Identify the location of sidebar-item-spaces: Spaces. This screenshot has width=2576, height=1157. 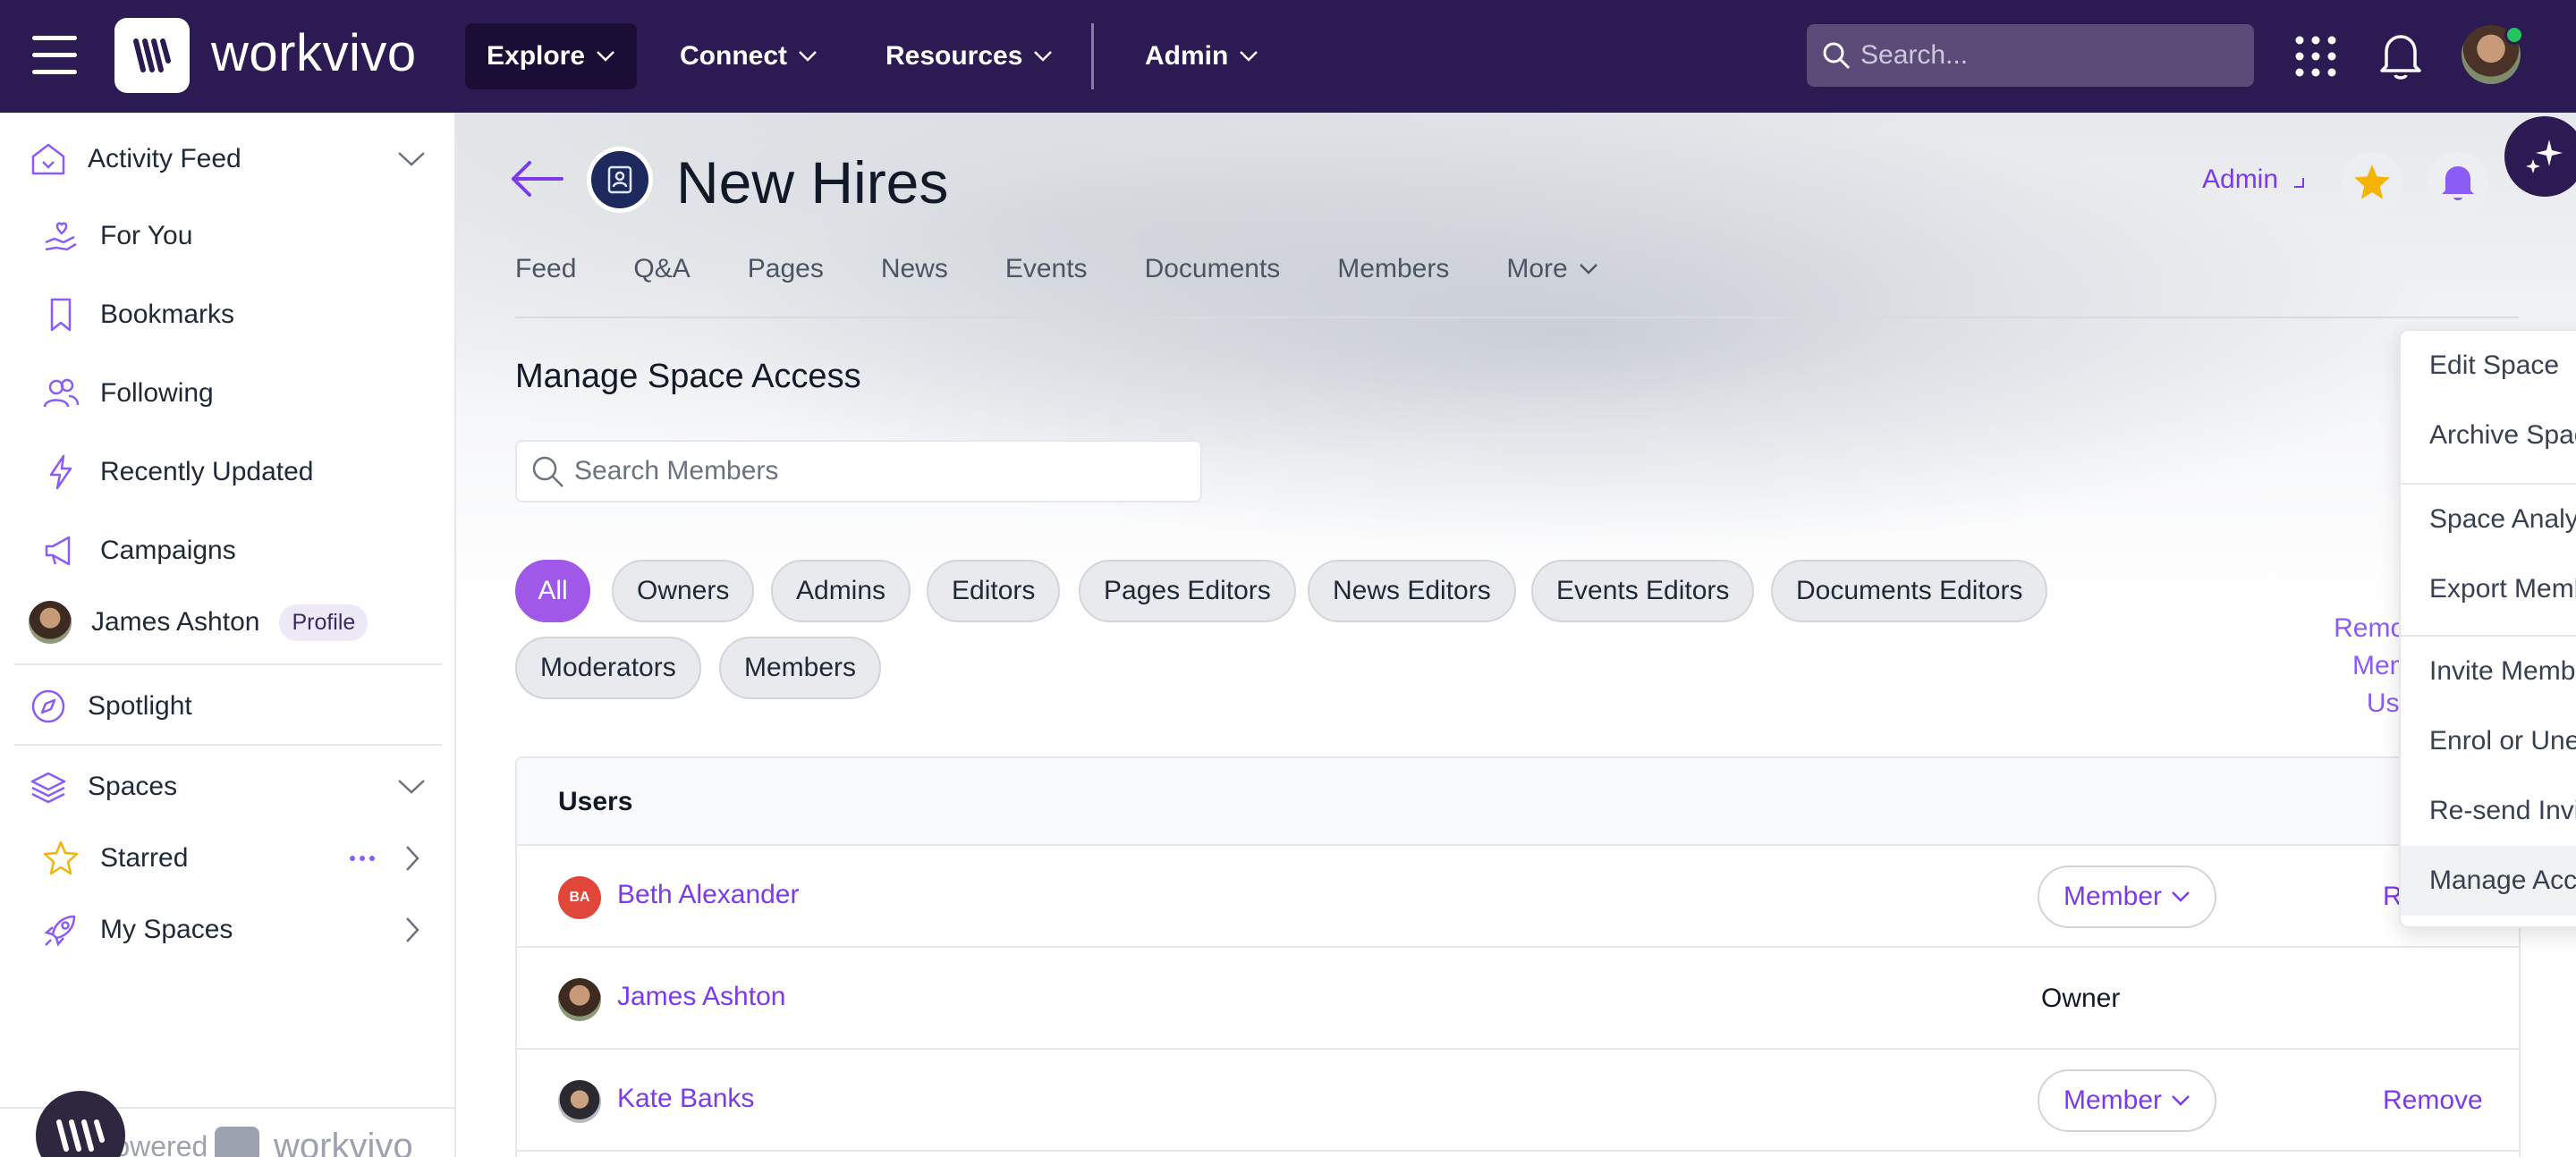
(232, 786).